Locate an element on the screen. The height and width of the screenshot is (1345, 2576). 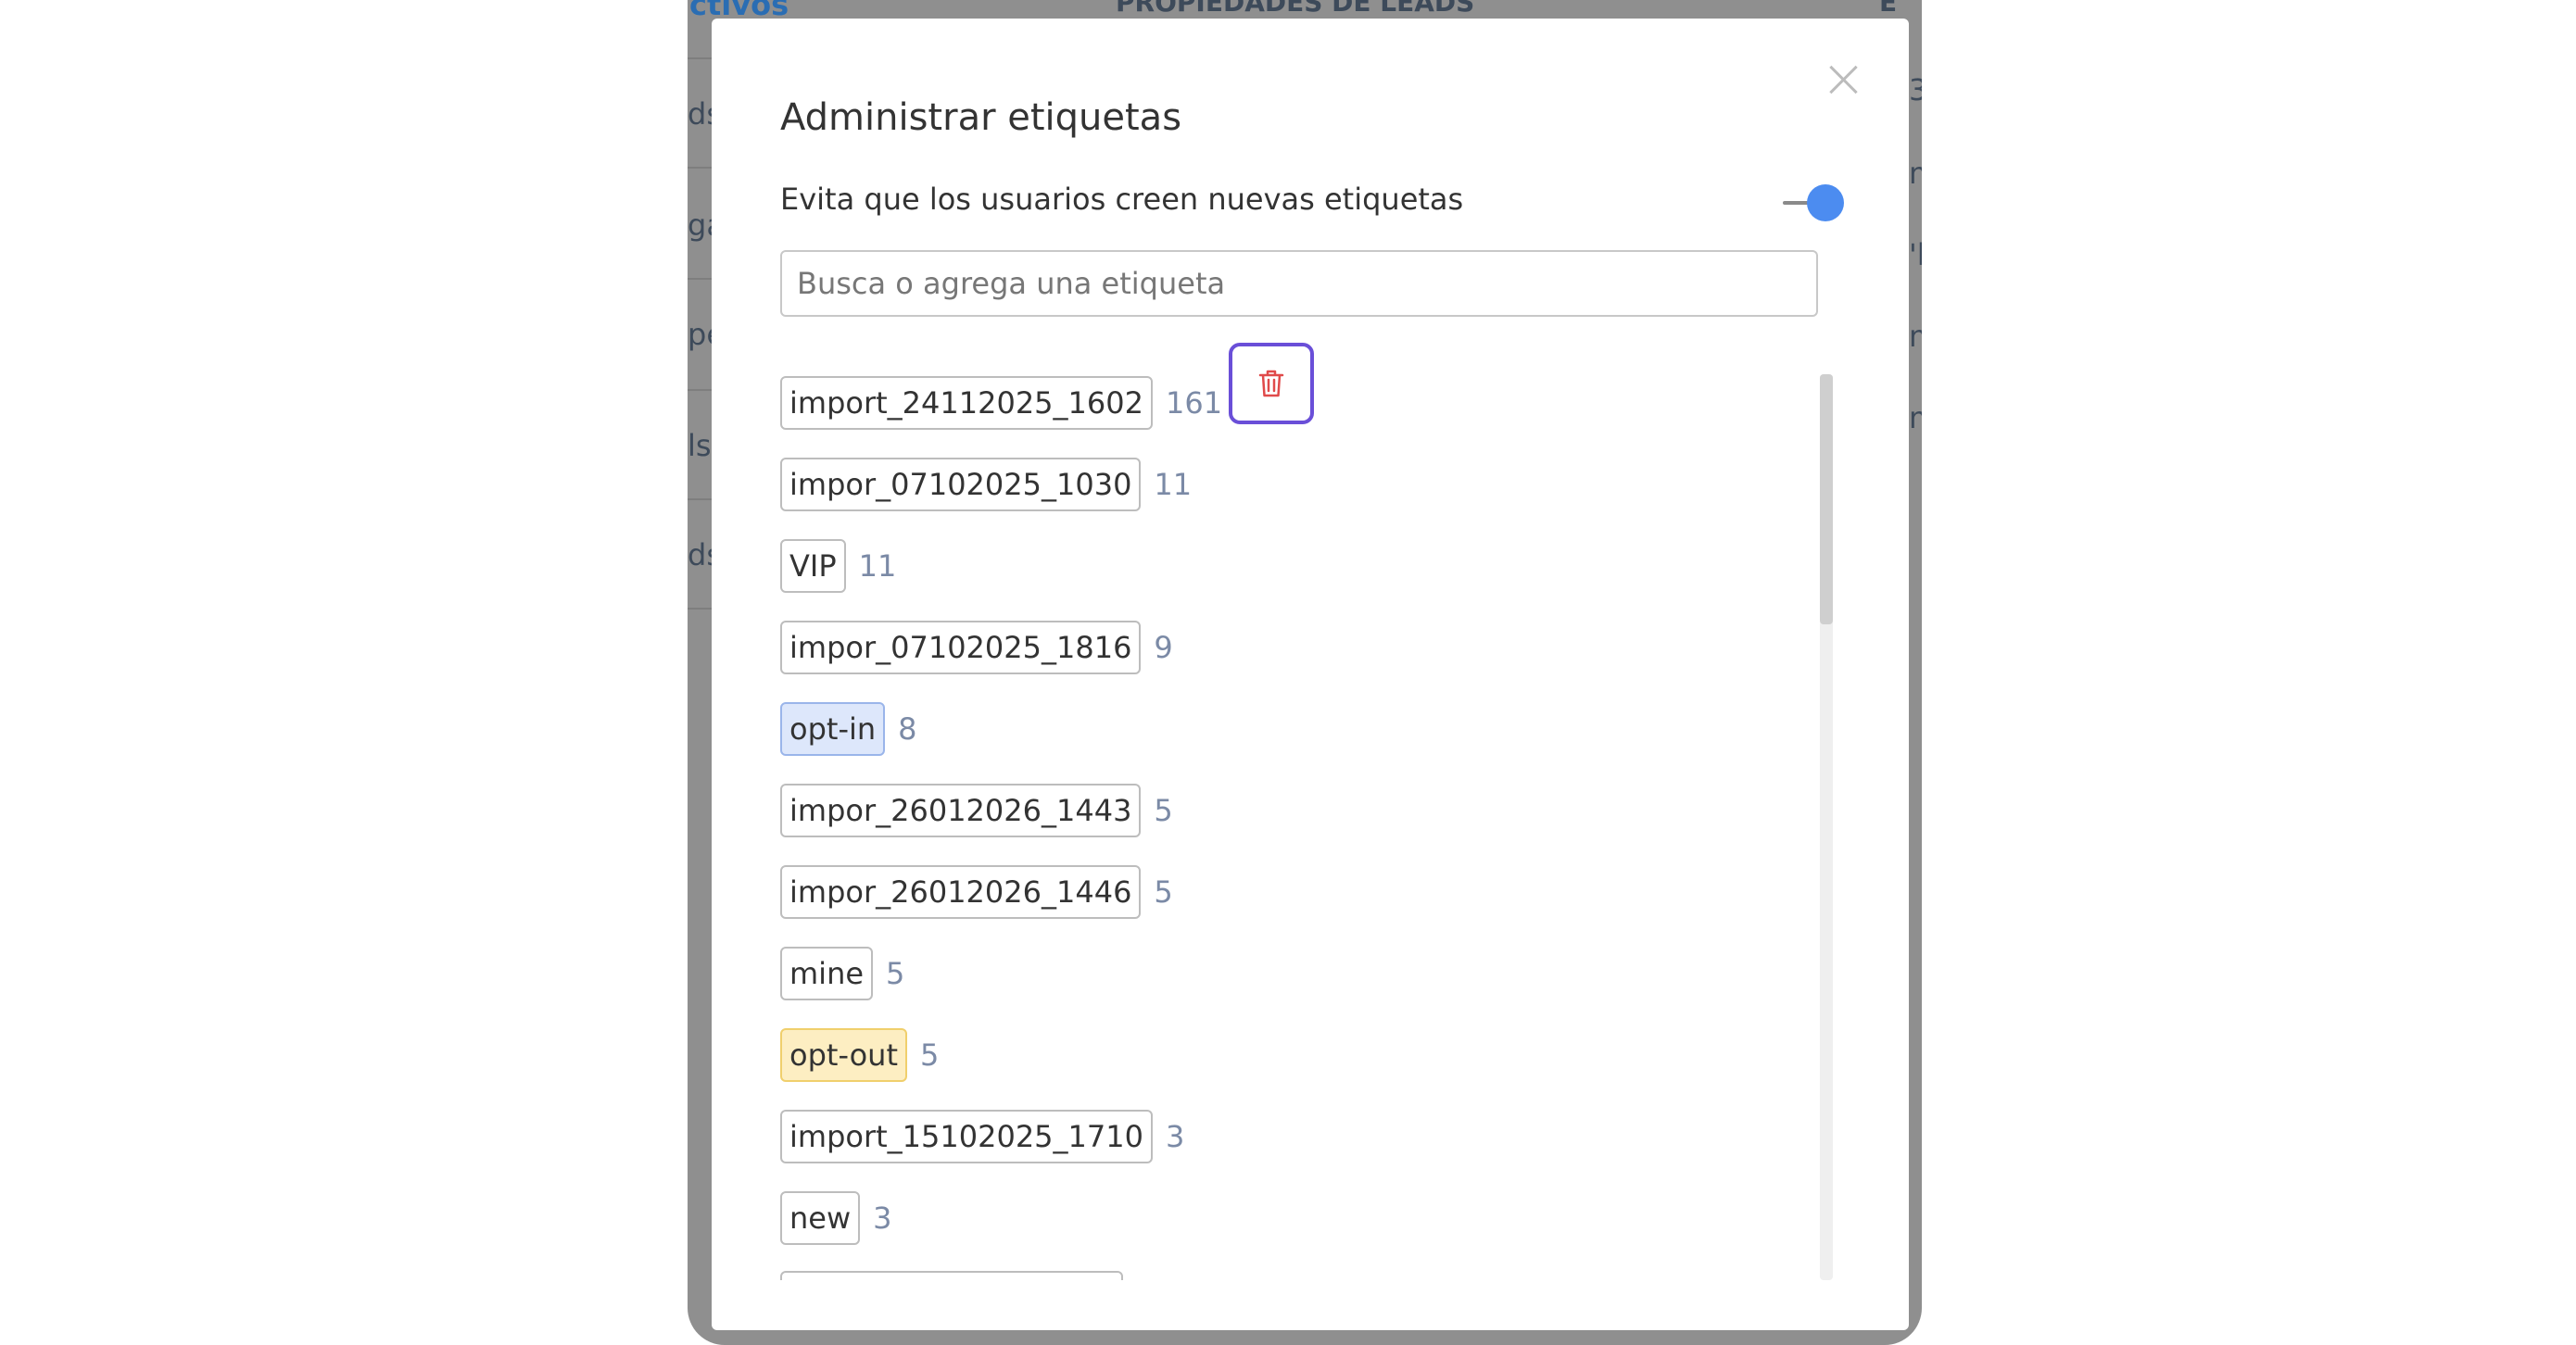
prevent-new-tags-toggle is located at coordinates (1816, 203).